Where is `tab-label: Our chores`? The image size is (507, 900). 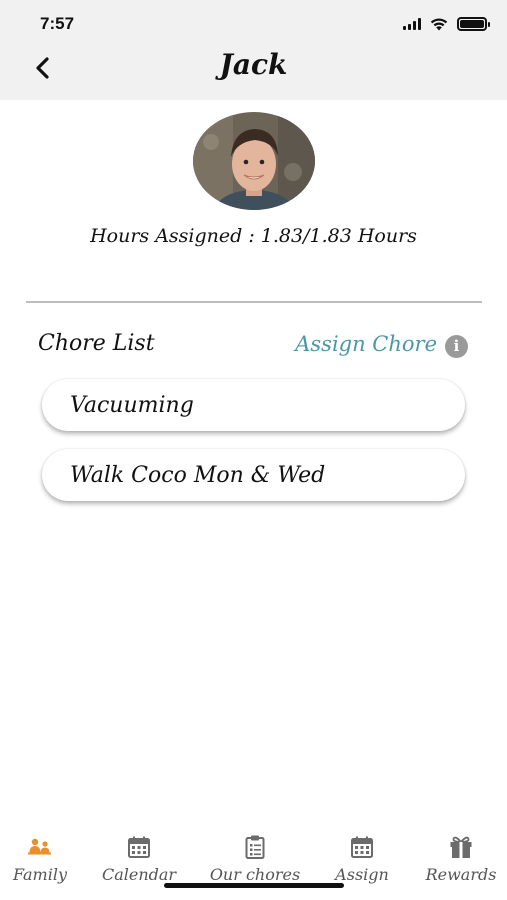 tab-label: Our chores is located at coordinates (255, 874).